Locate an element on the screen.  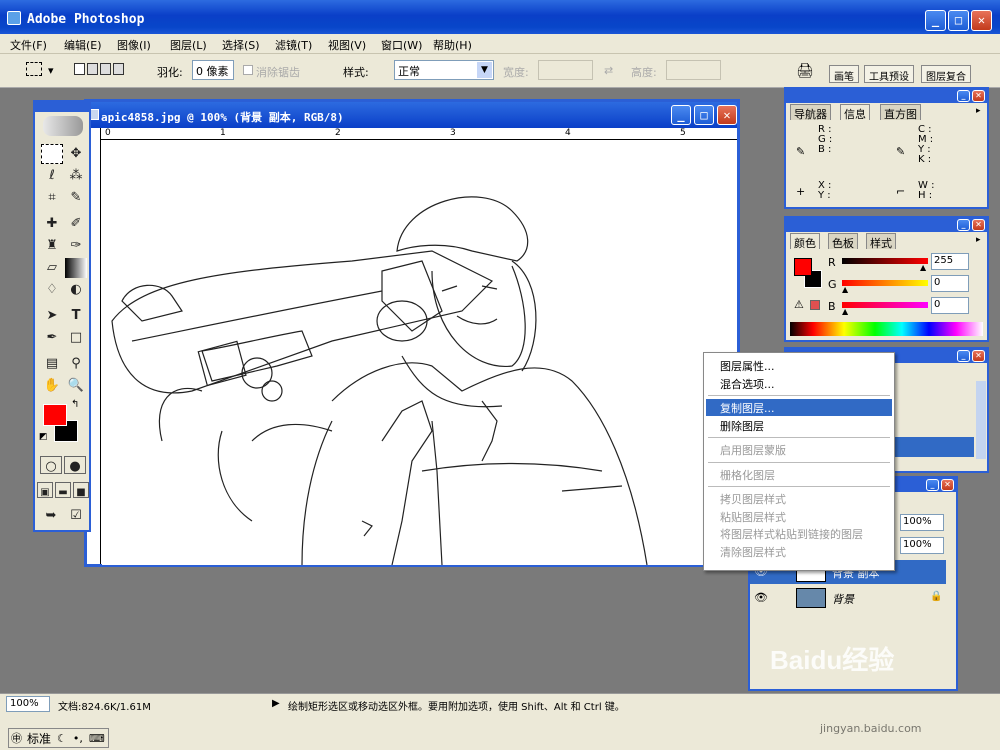
keyboard-icon: ⌨ is located at coordinates (97, 738).